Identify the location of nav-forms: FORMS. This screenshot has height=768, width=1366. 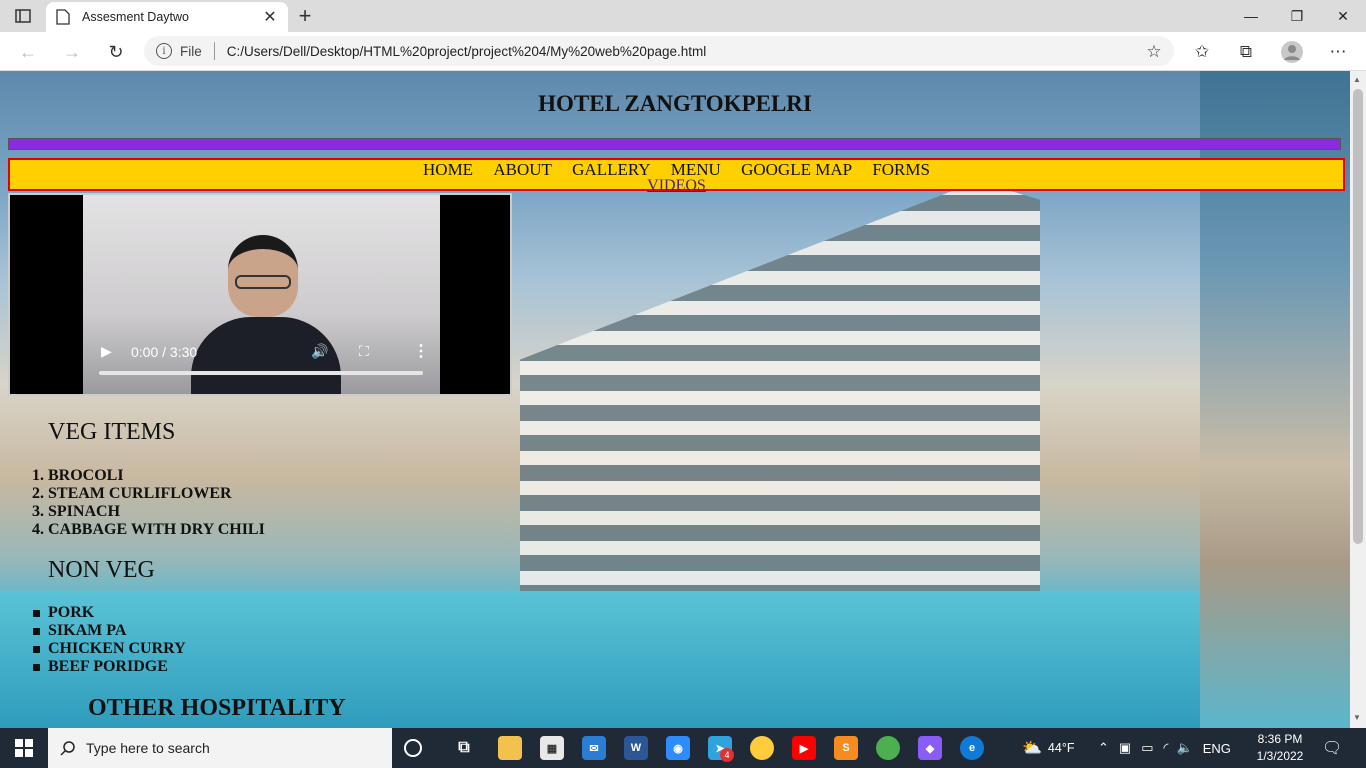
(901, 169).